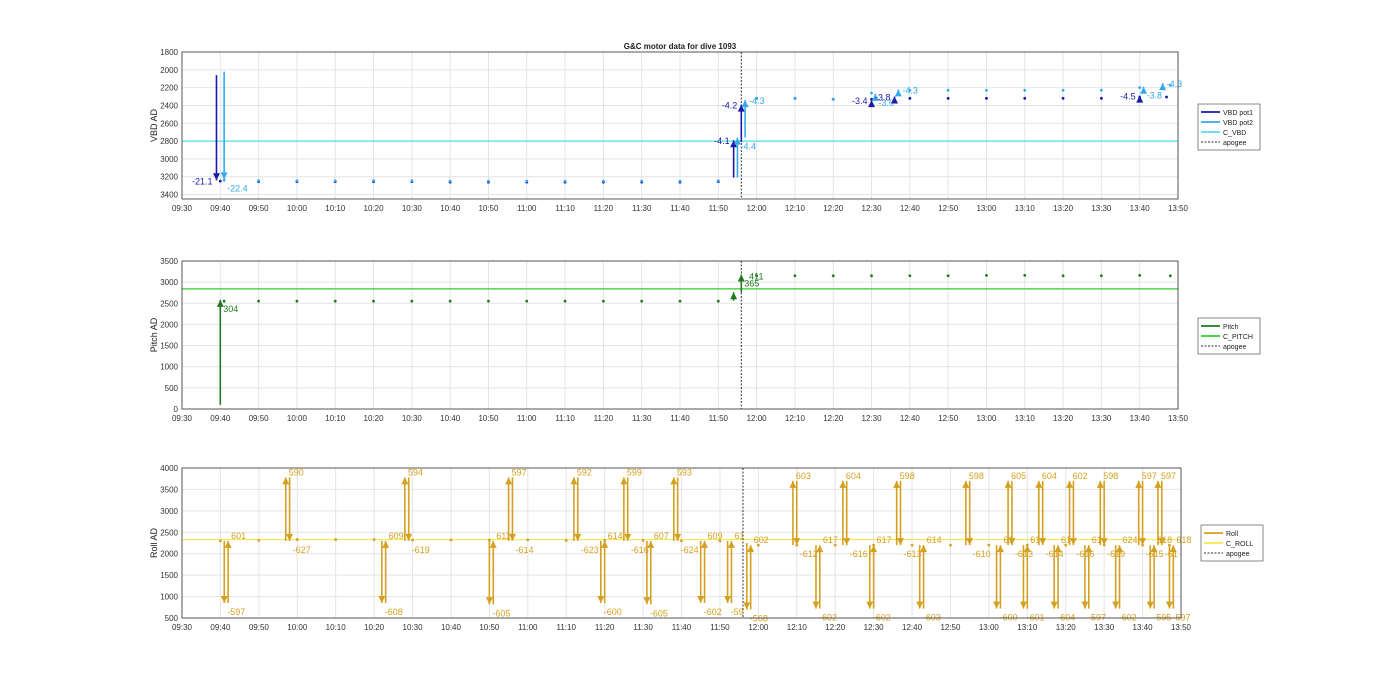 The height and width of the screenshot is (693, 1400). What do you see at coordinates (1049, 476) in the screenshot?
I see `event-label: 604` at bounding box center [1049, 476].